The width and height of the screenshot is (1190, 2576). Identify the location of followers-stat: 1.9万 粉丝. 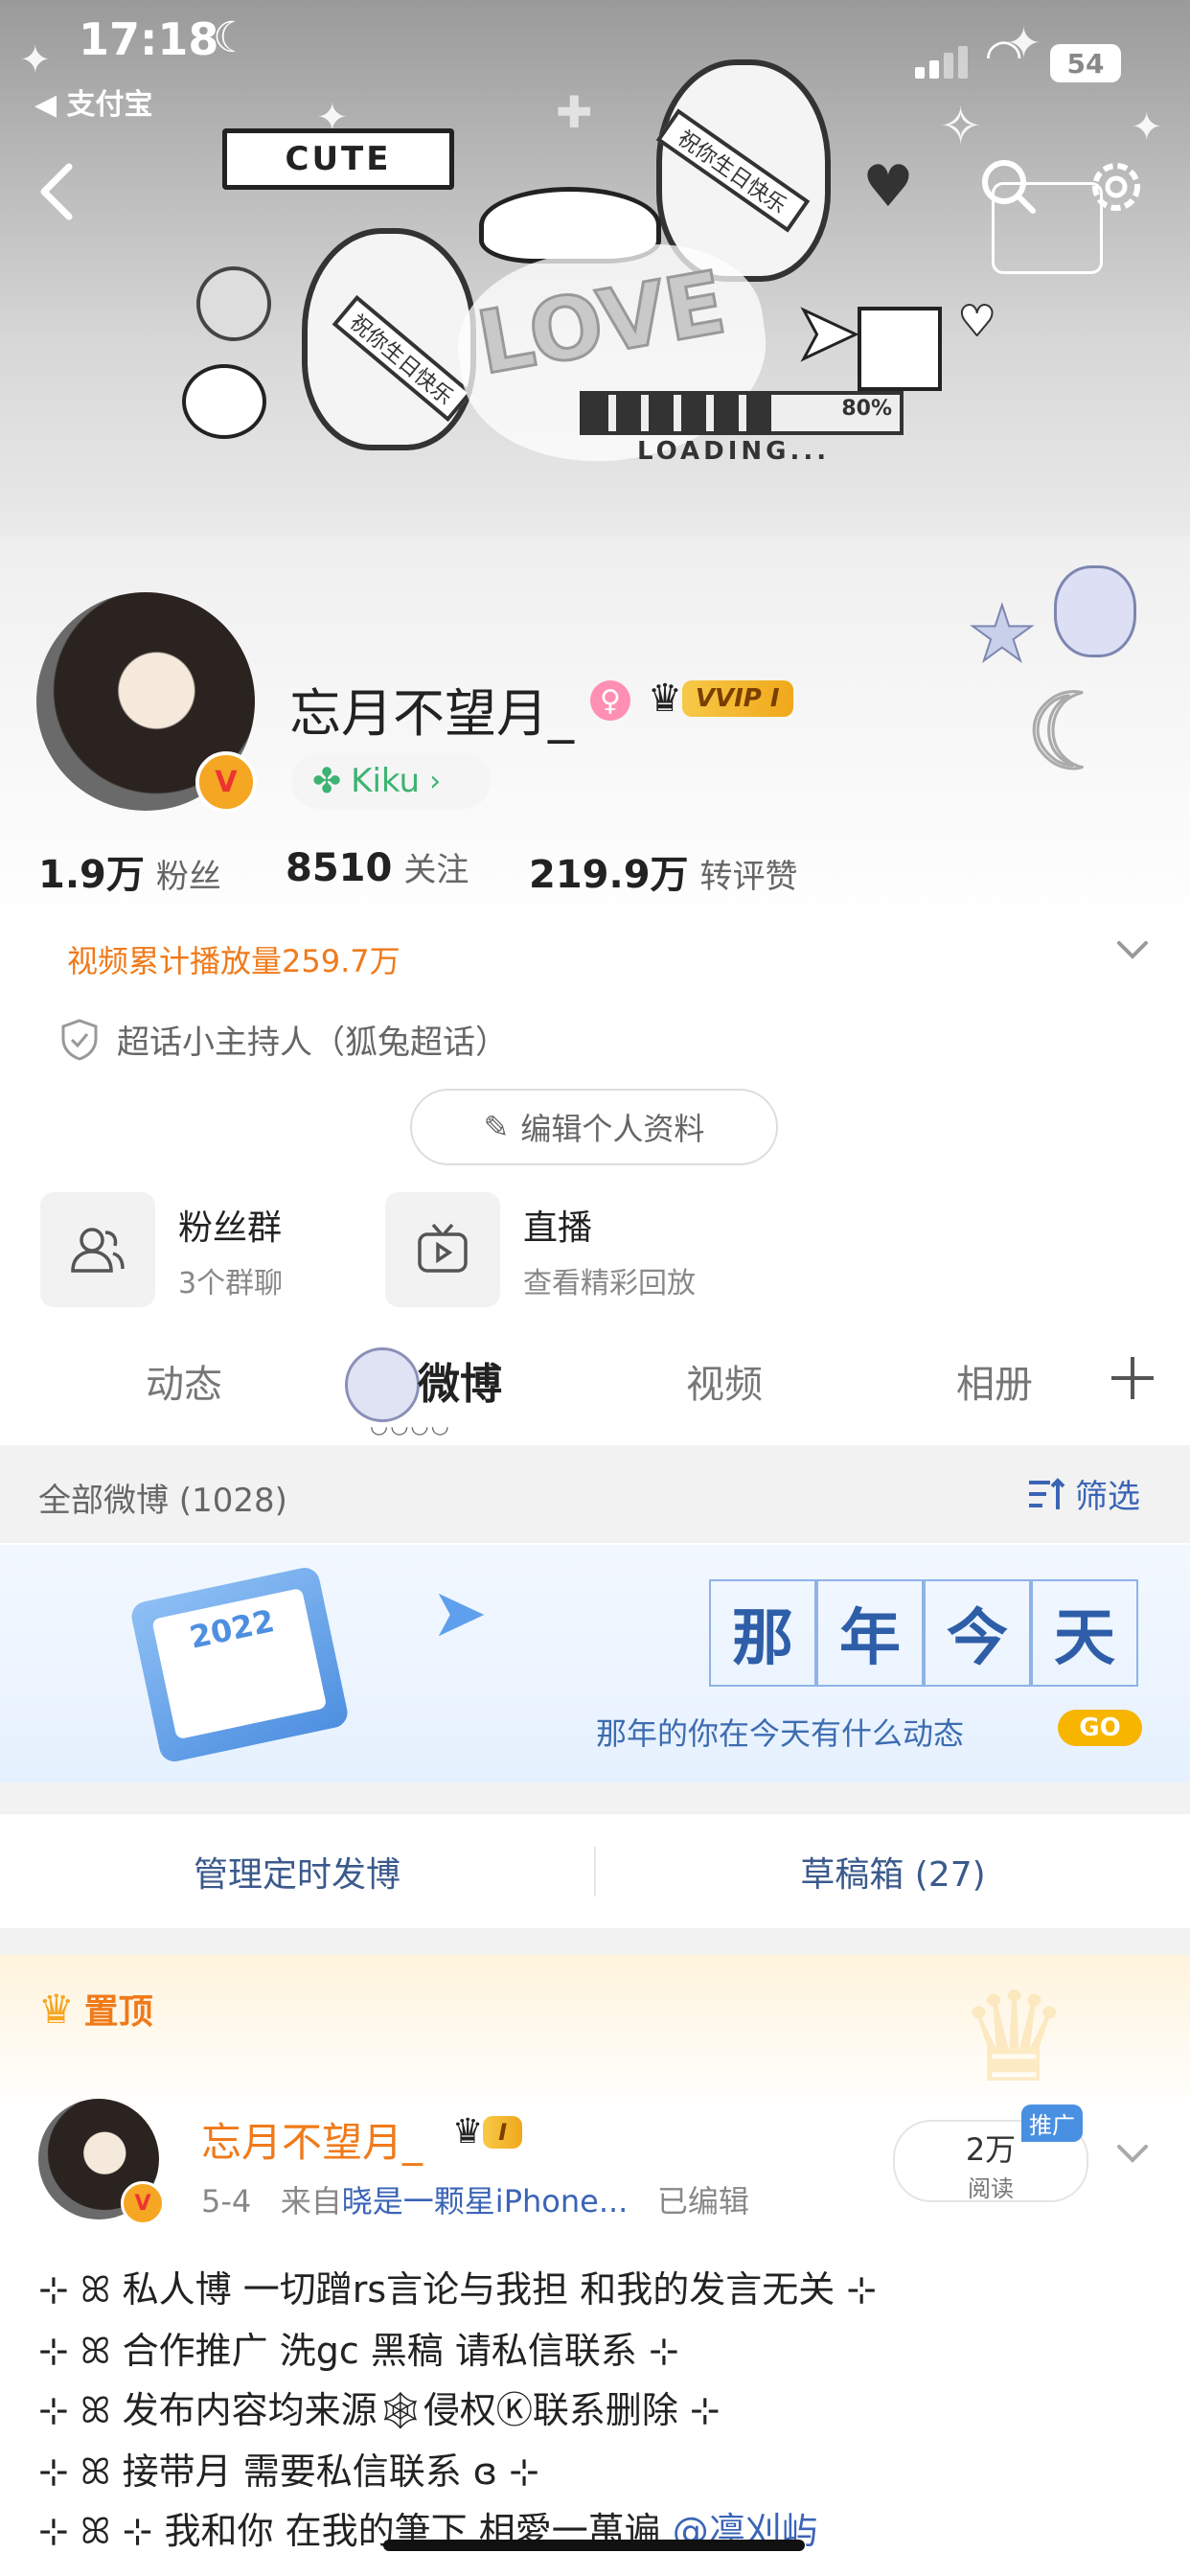
(129, 871).